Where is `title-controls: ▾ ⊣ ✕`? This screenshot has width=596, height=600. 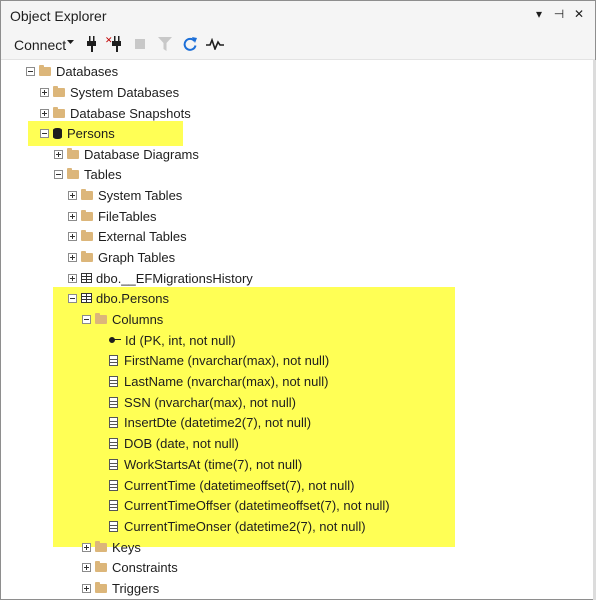 title-controls: ▾ ⊣ ✕ is located at coordinates (559, 14).